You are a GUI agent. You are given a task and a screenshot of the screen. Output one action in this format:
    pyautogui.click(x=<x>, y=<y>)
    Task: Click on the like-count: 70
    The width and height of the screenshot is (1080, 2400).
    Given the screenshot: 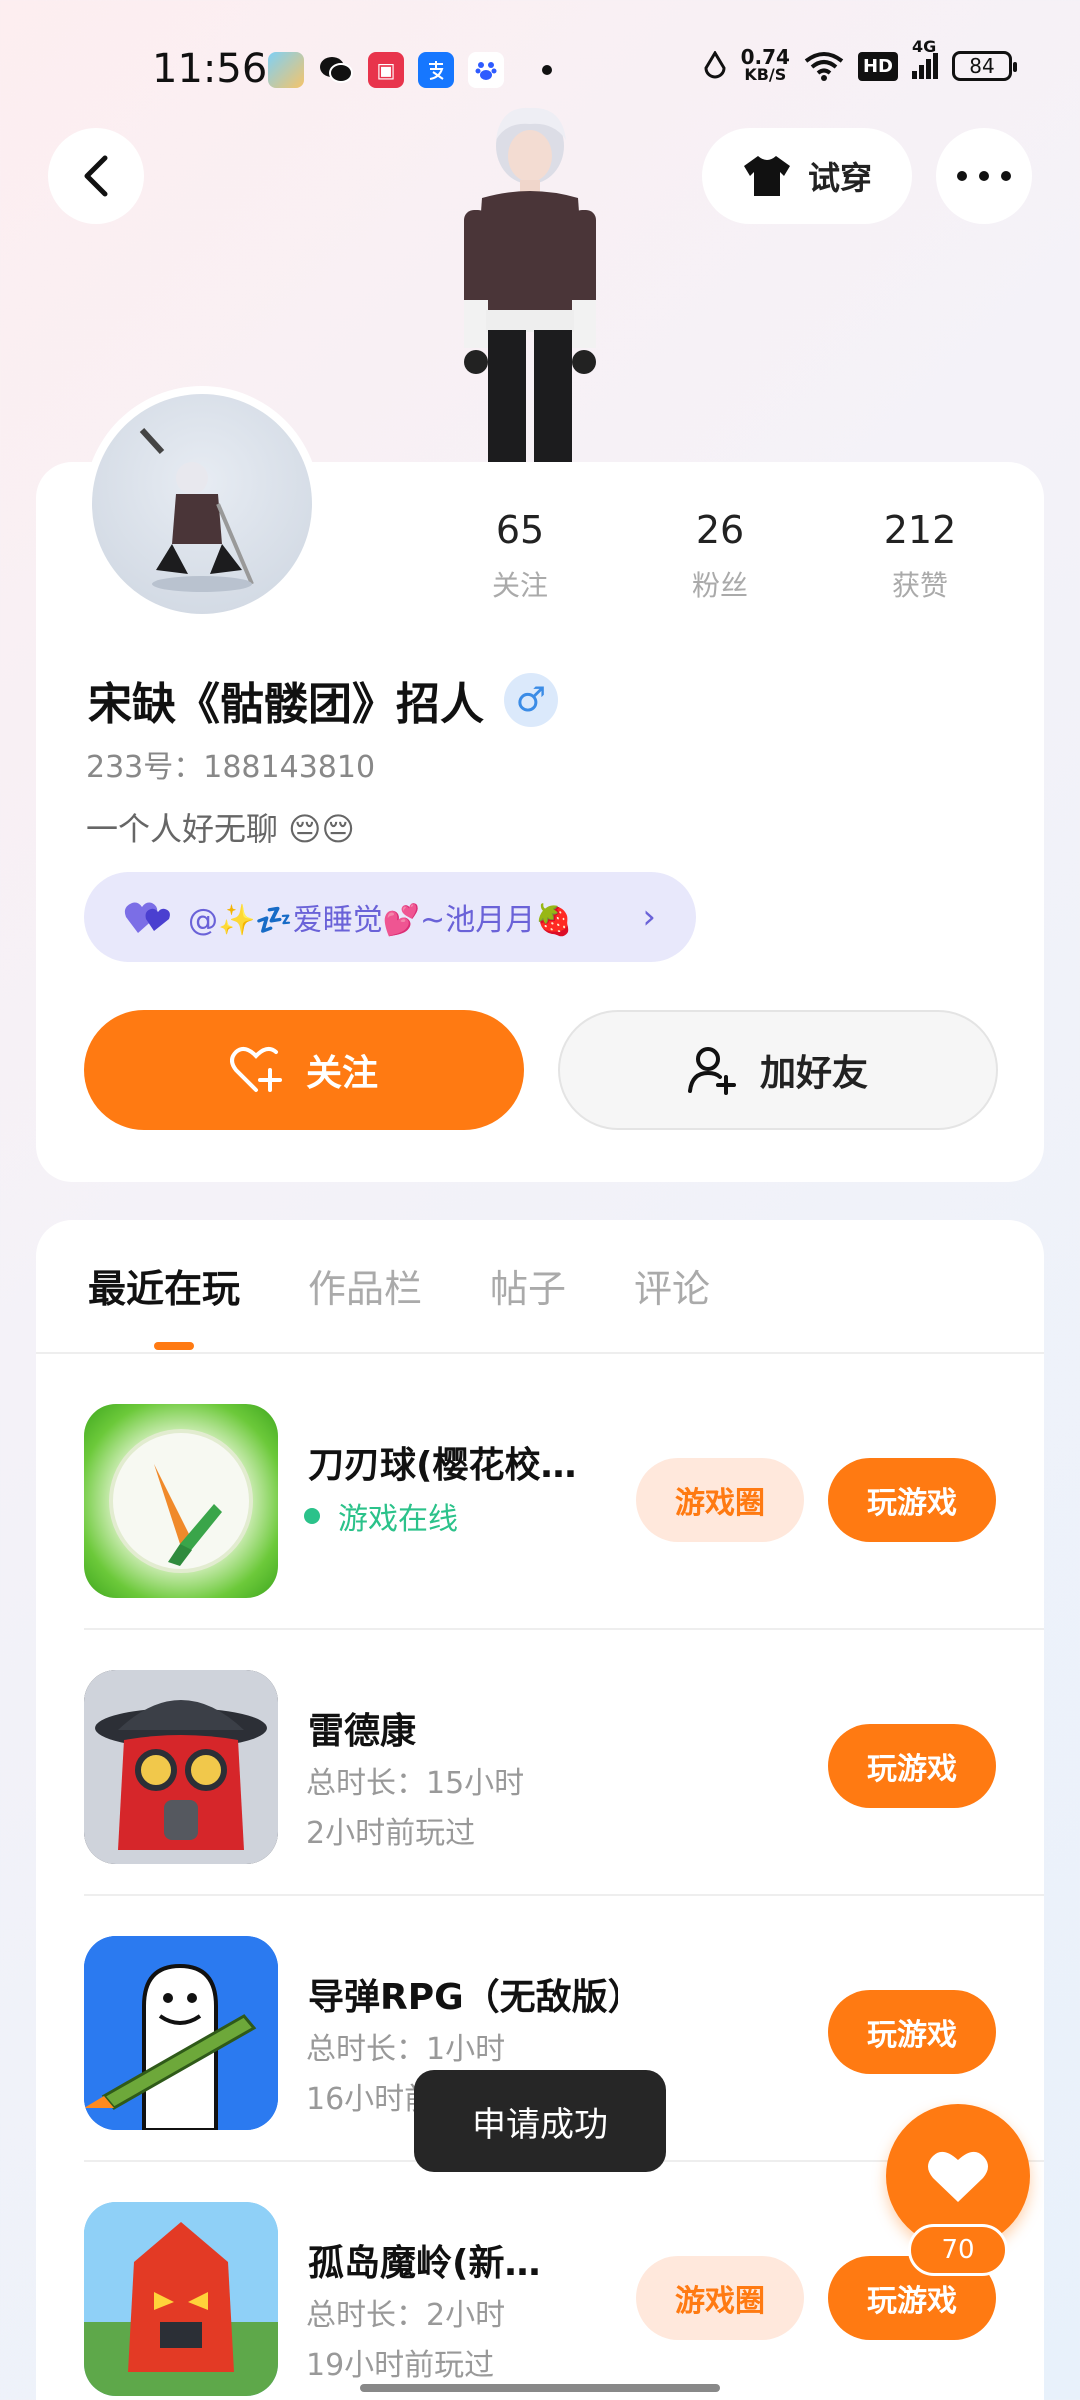 What is the action you would take?
    pyautogui.click(x=958, y=2250)
    